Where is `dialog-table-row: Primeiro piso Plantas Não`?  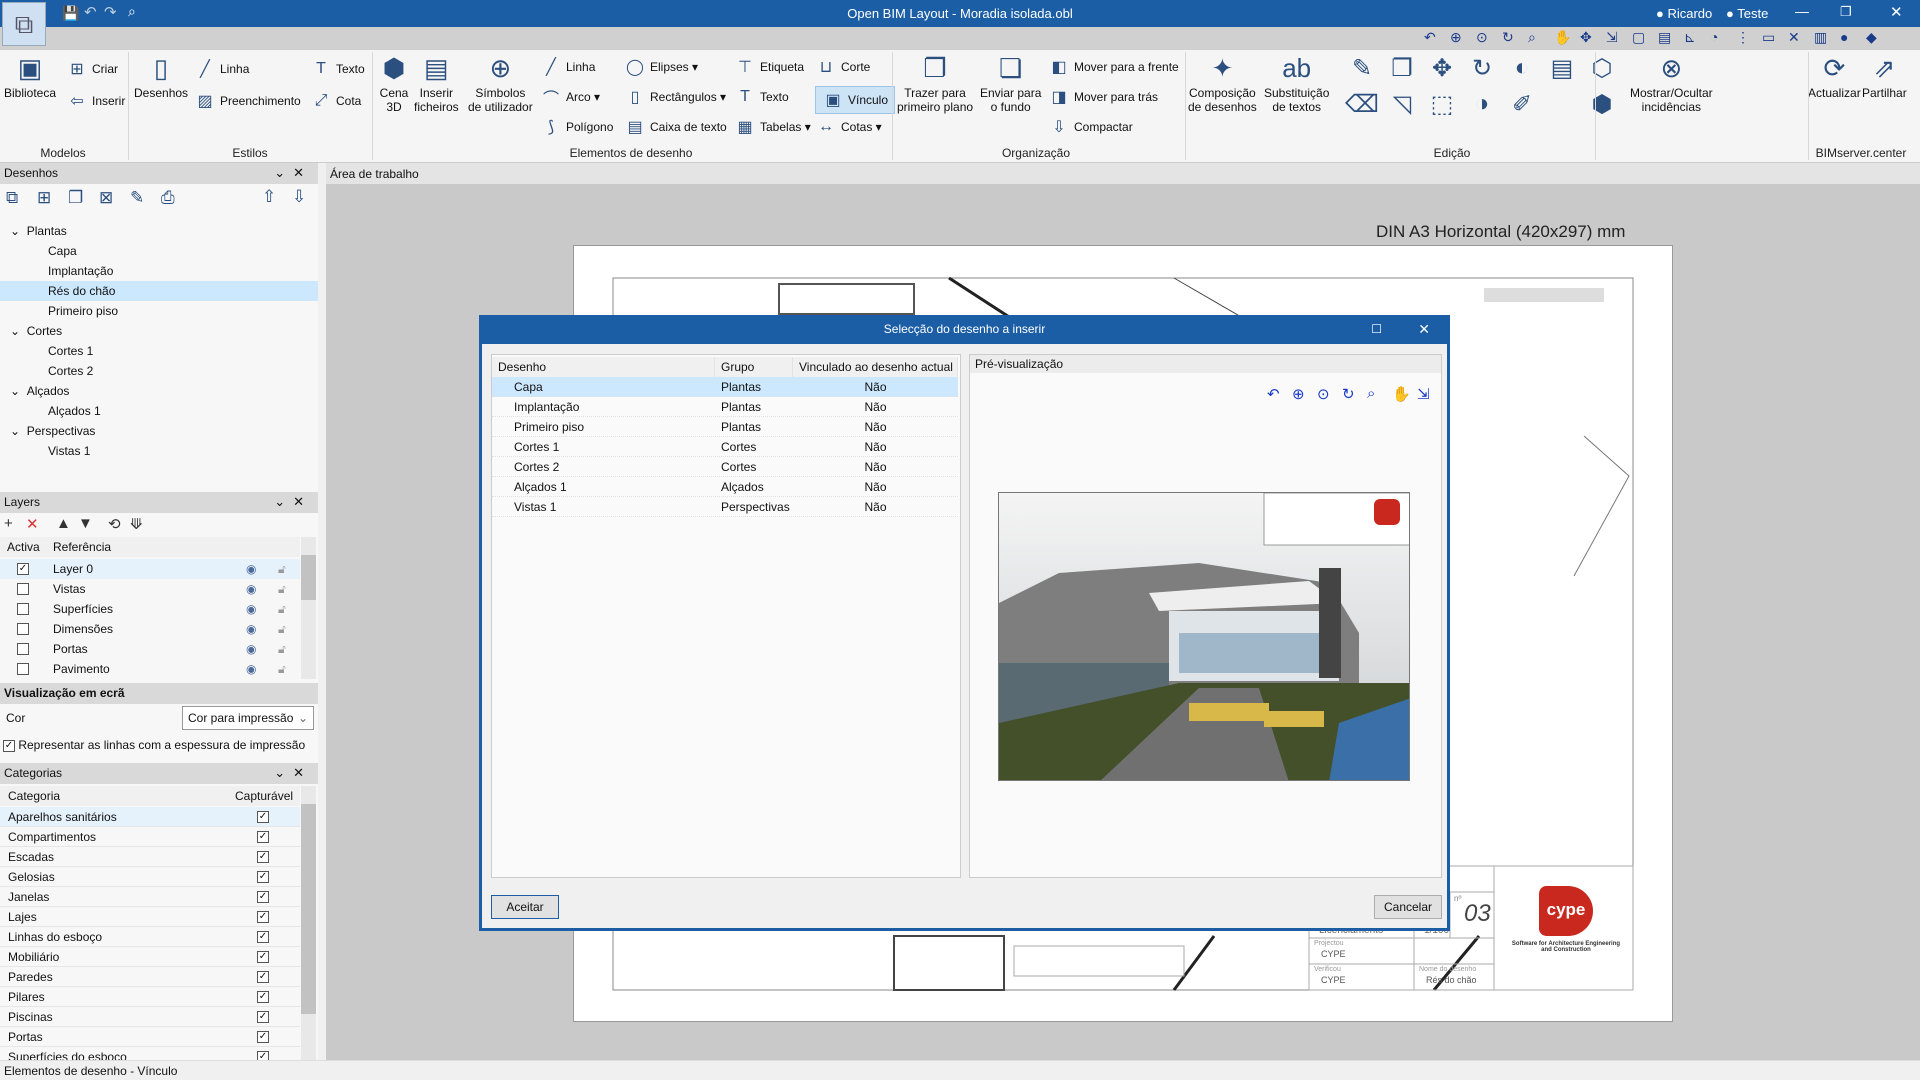 dialog-table-row: Primeiro piso Plantas Não is located at coordinates (725, 427).